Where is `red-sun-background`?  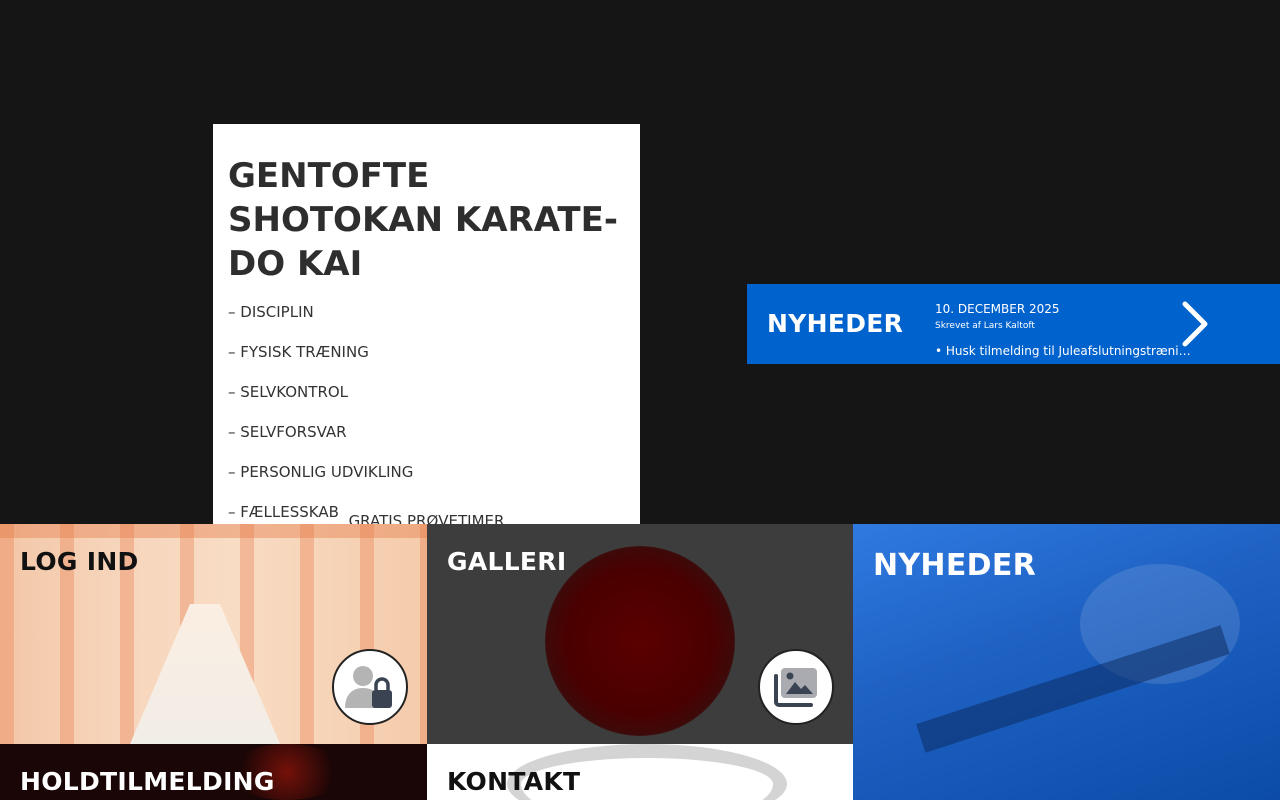
red-sun-background is located at coordinates (640, 641).